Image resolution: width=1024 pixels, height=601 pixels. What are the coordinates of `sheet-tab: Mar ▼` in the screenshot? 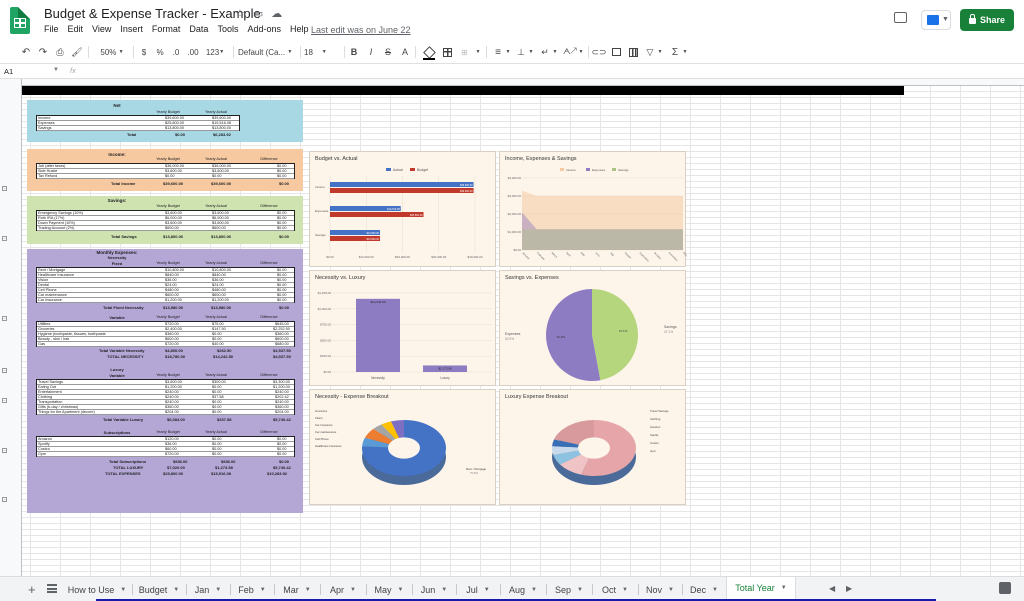 It's located at (297, 589).